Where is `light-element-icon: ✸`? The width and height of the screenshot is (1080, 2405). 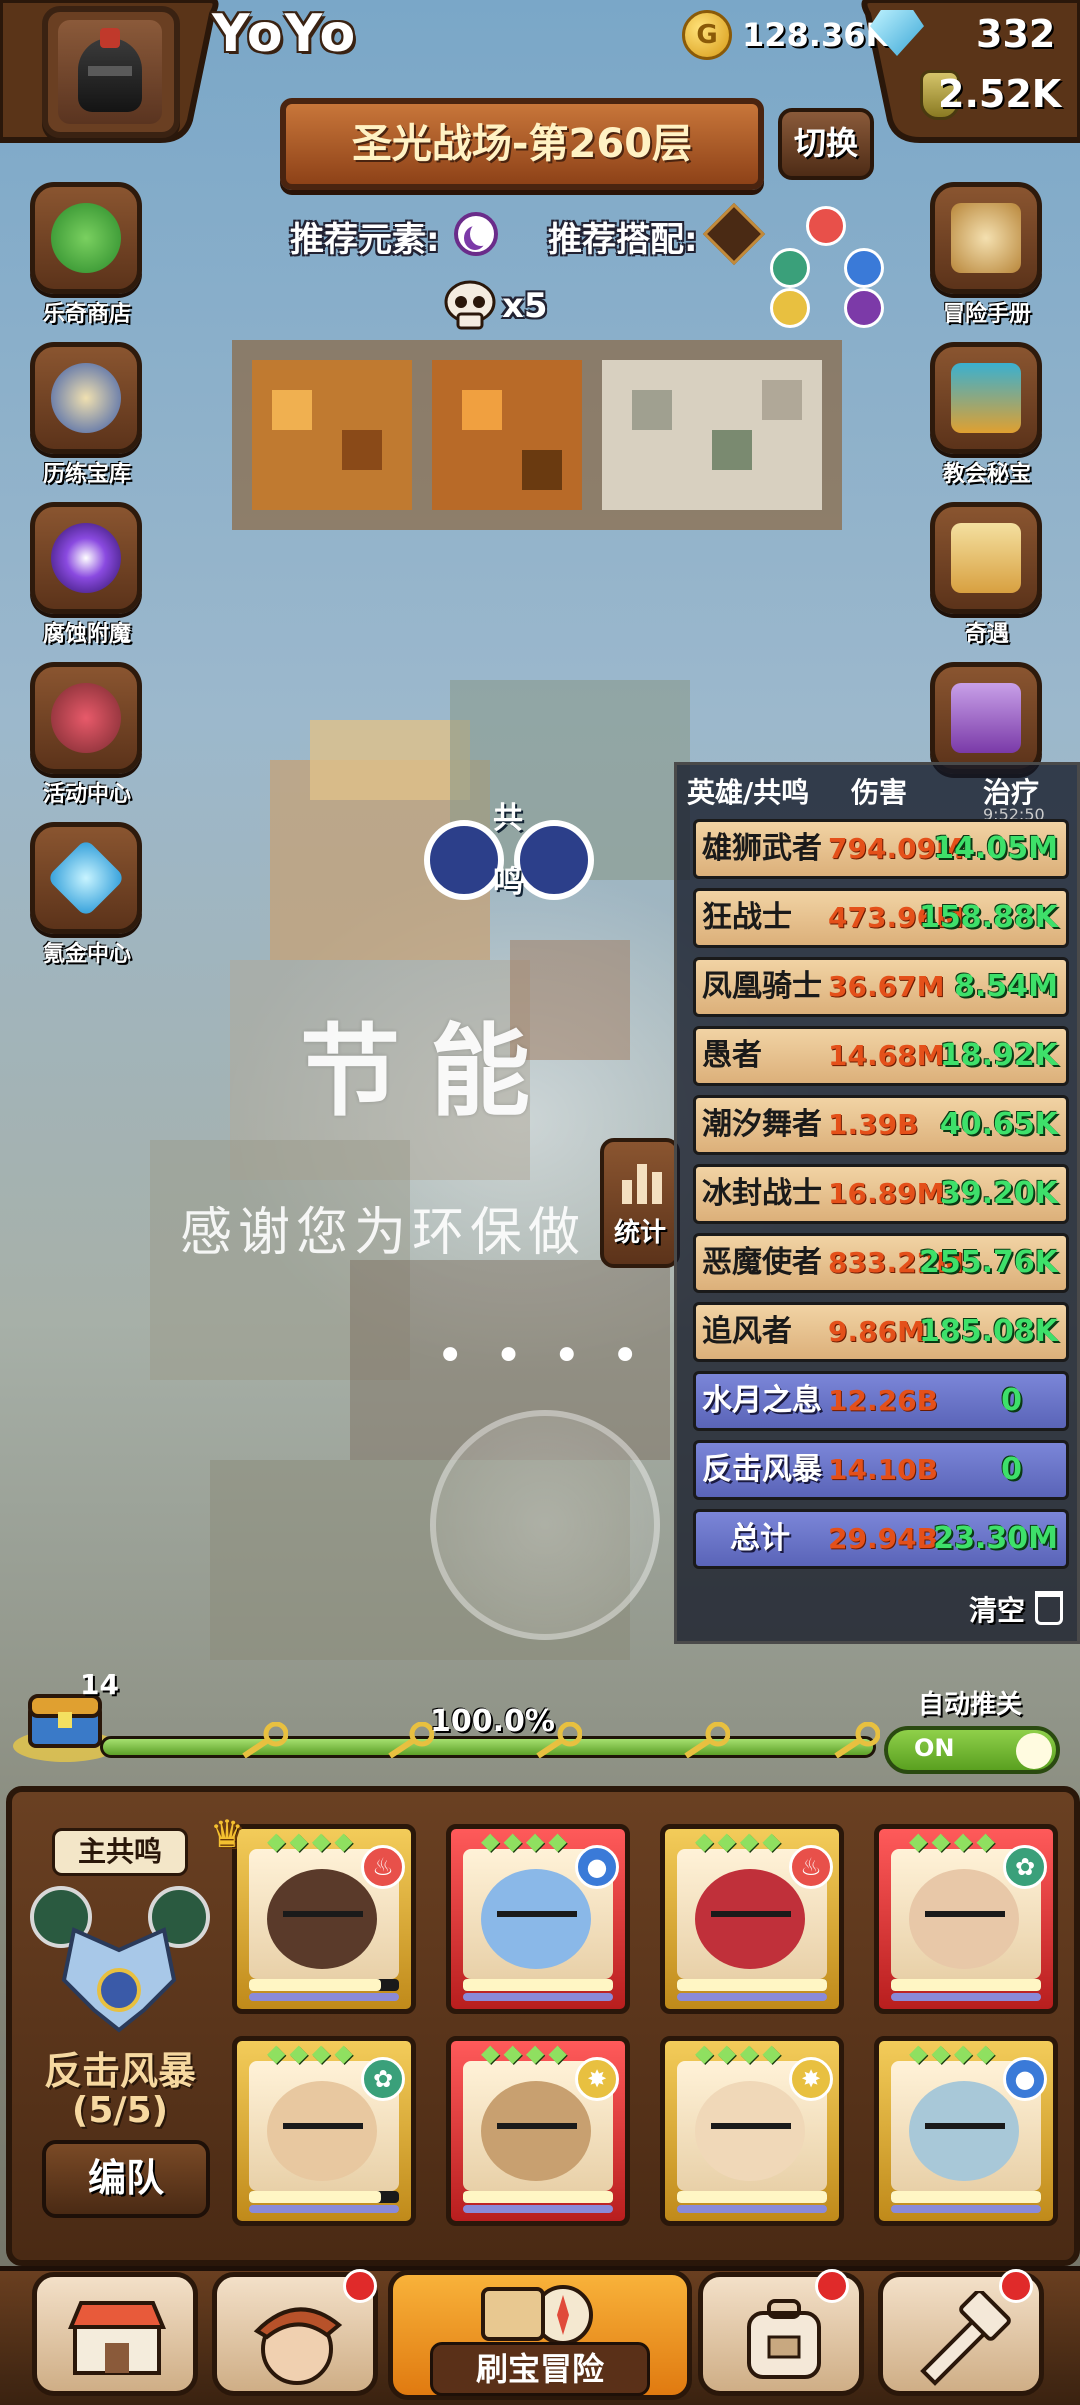
light-element-icon: ✸ is located at coordinates (597, 2079).